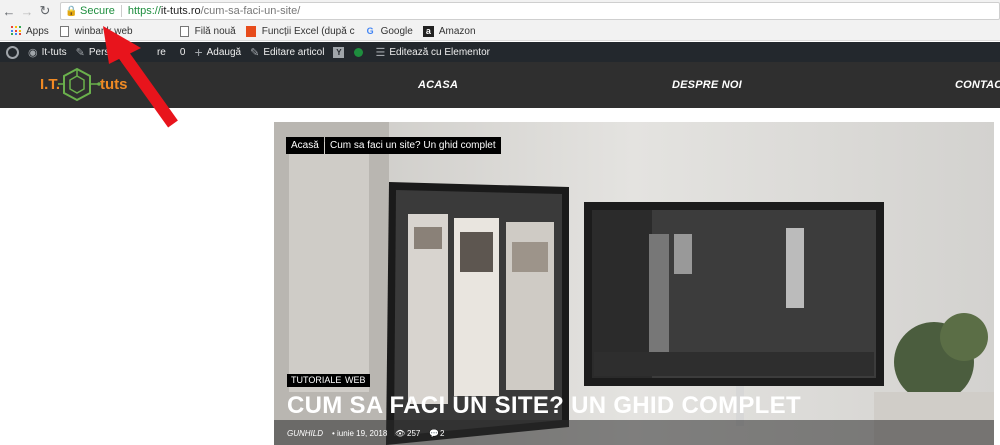 The image size is (1000, 445). What do you see at coordinates (977, 85) in the screenshot?
I see `menu-item-contact: CONTAC` at bounding box center [977, 85].